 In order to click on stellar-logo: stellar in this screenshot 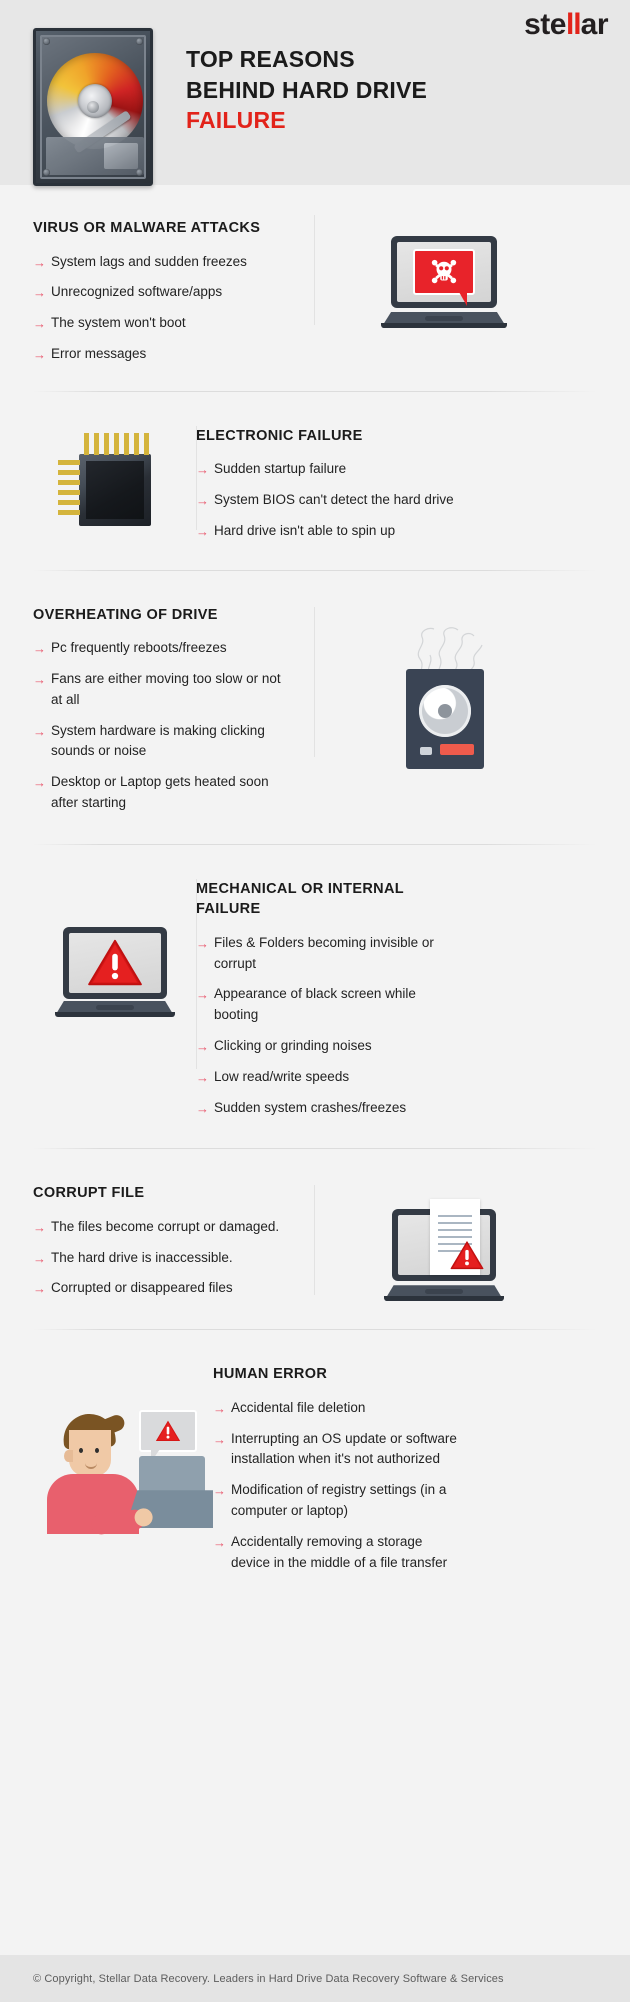, I will do `click(566, 25)`.